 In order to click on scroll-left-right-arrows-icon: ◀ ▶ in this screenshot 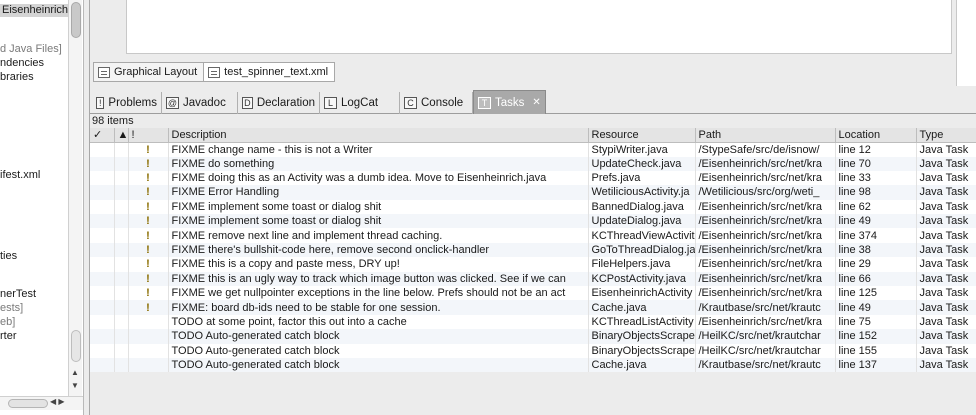, I will do `click(57, 401)`.